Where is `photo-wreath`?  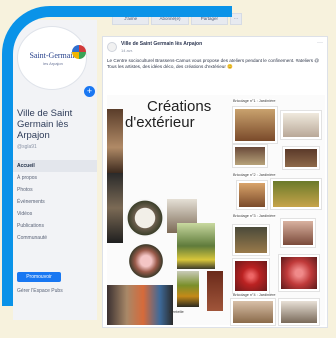 photo-wreath is located at coordinates (145, 218).